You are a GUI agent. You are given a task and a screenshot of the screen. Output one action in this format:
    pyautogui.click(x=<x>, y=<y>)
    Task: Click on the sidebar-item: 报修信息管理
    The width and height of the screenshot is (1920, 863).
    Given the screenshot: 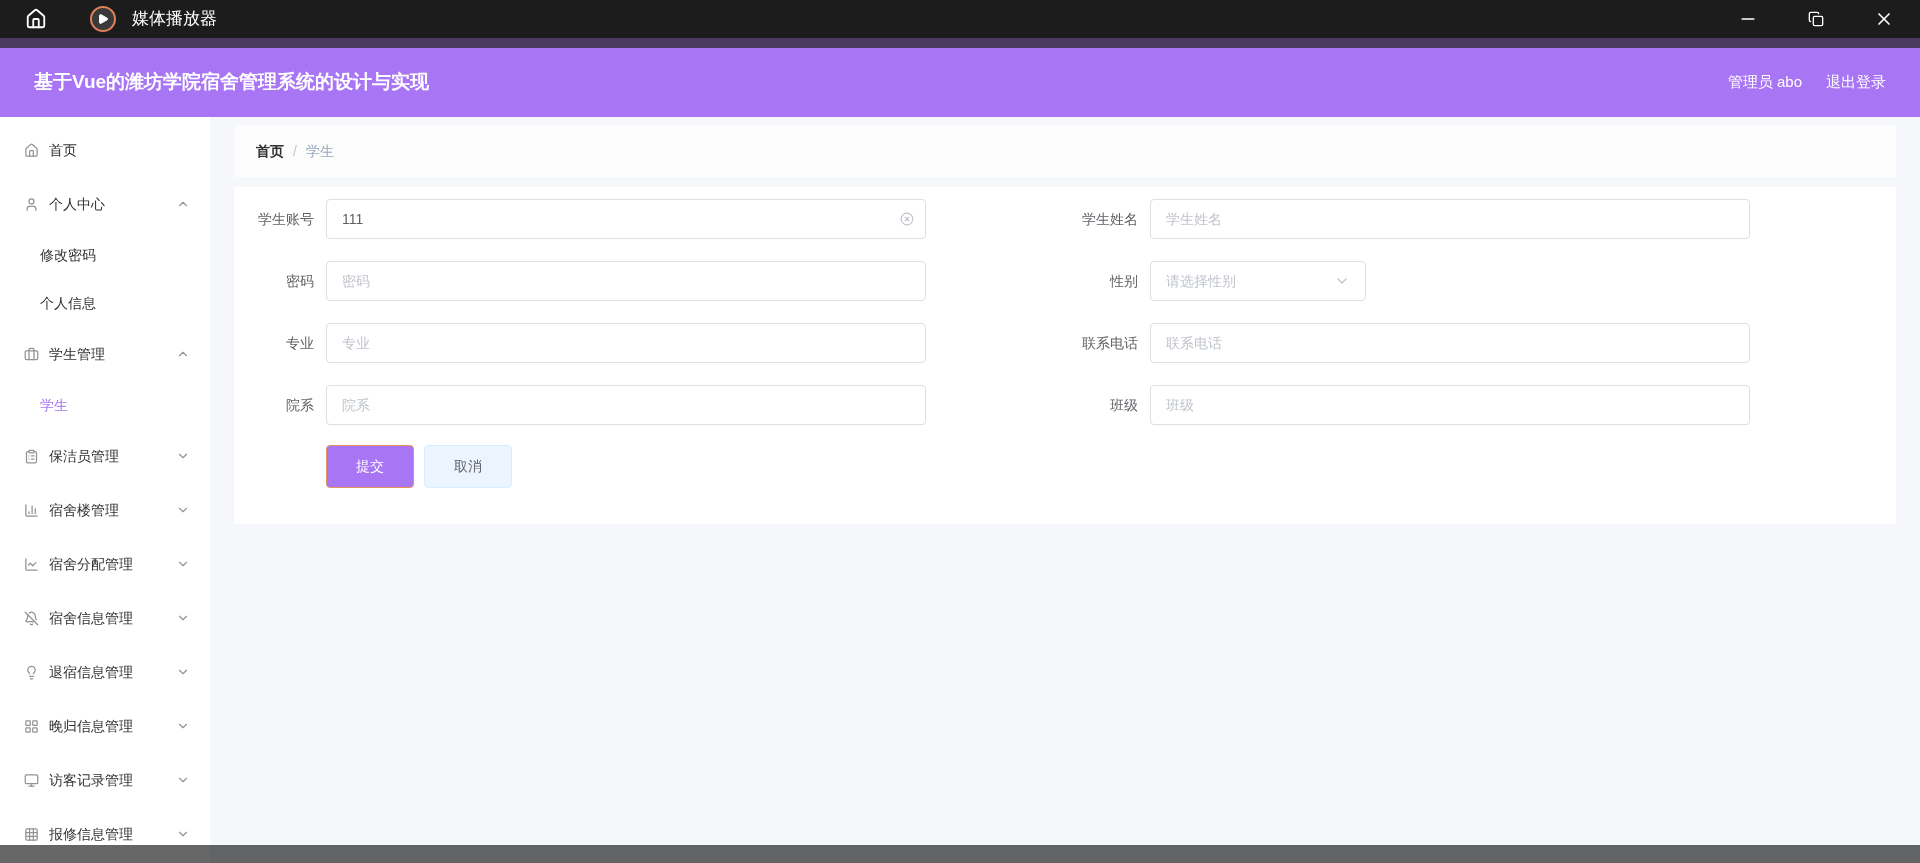 What is the action you would take?
    pyautogui.click(x=105, y=834)
    